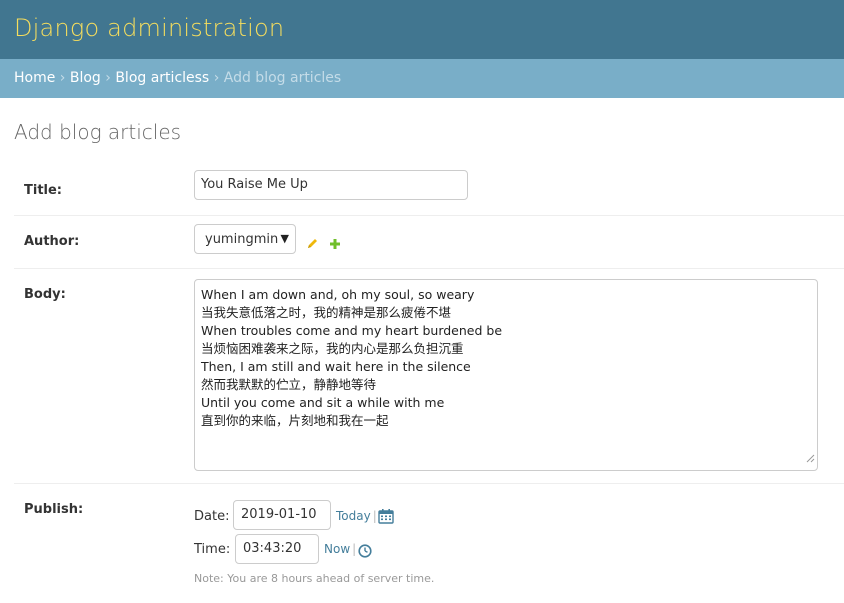  I want to click on body-line: When I am down and, oh my soul, so weary, so click(338, 294).